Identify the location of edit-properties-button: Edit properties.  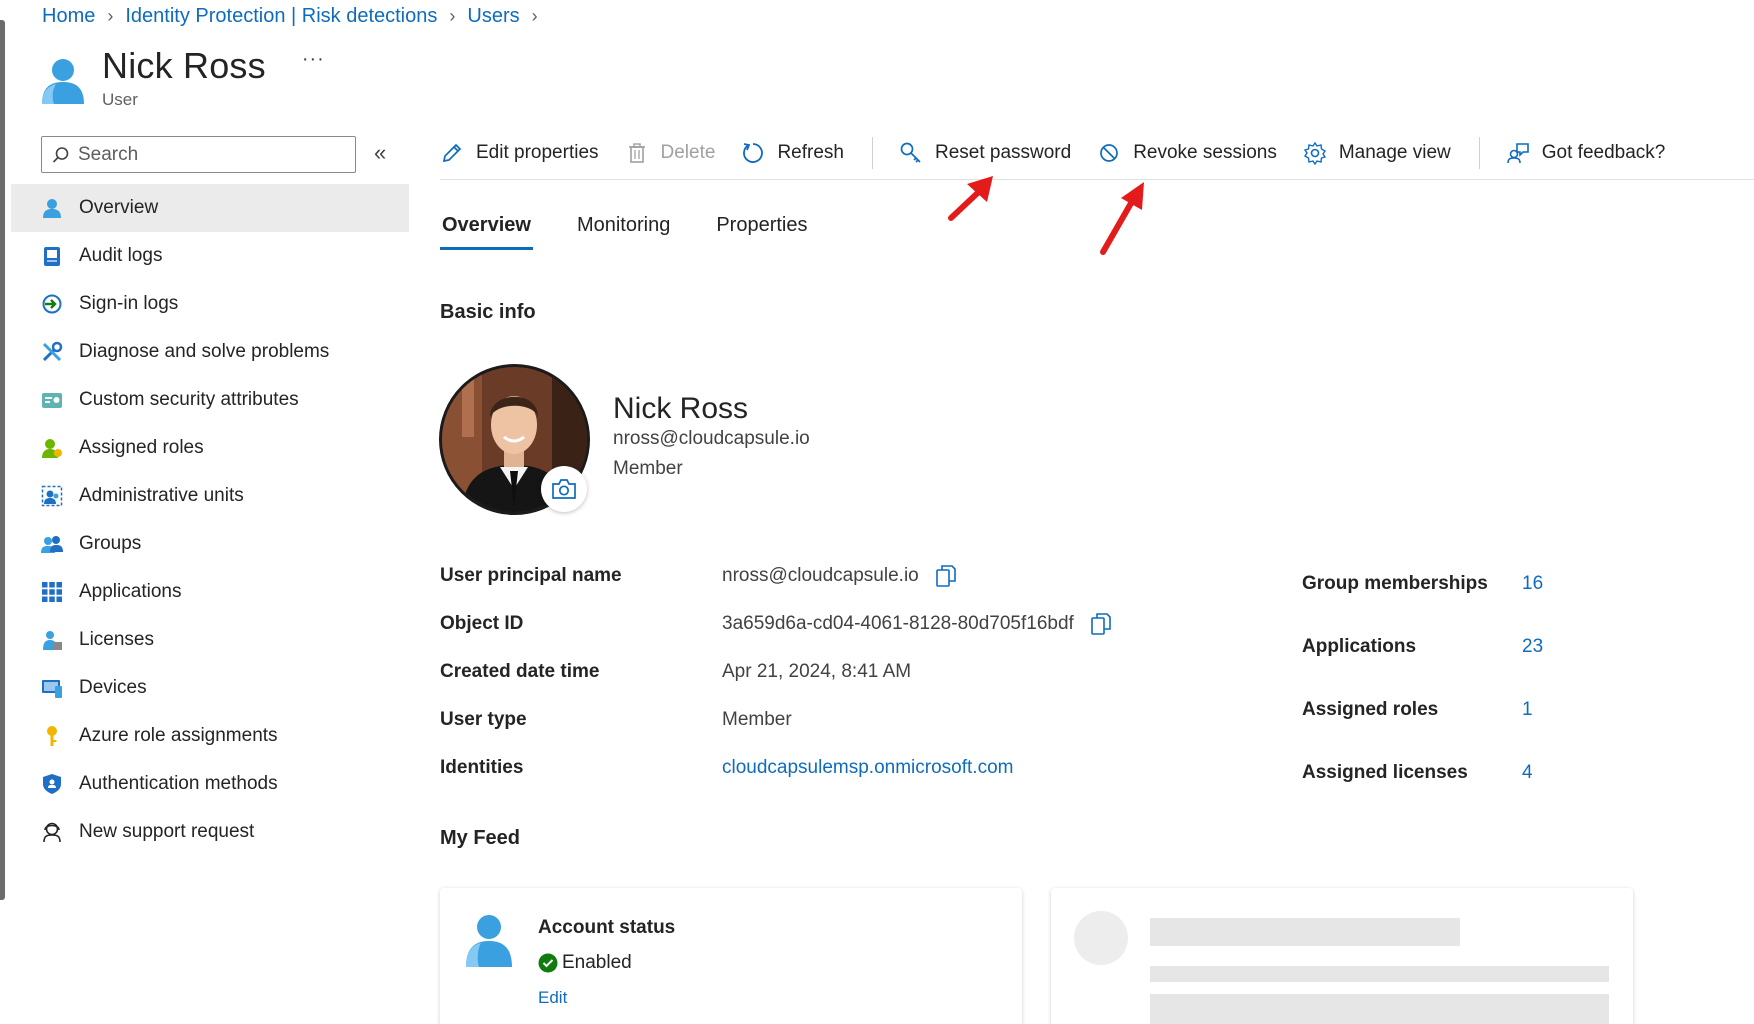
(519, 153).